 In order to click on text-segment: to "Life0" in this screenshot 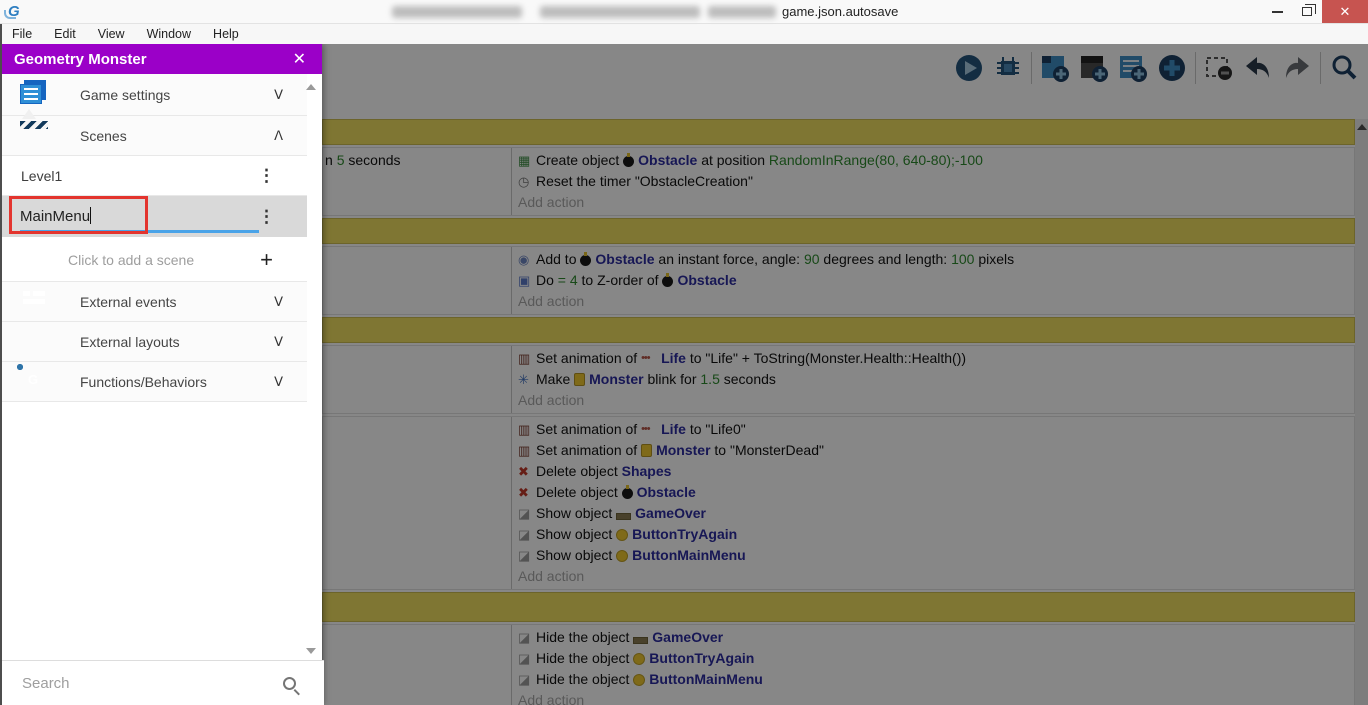, I will do `click(715, 429)`.